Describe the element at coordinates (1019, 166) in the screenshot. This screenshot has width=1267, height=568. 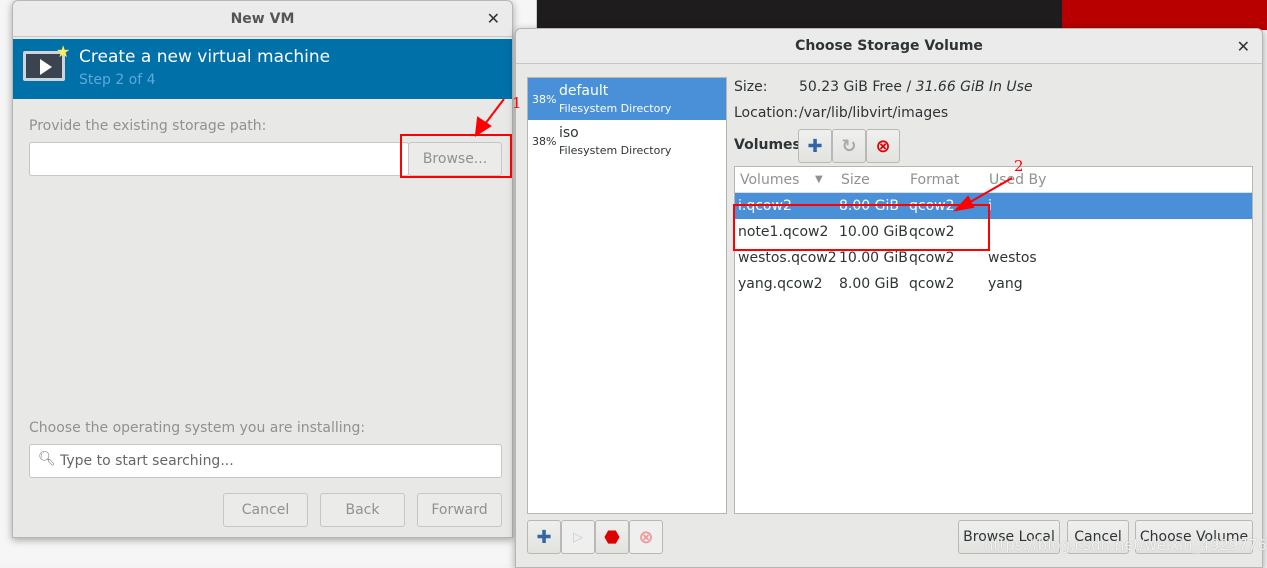
I see `annotation-label-2: 2` at that location.